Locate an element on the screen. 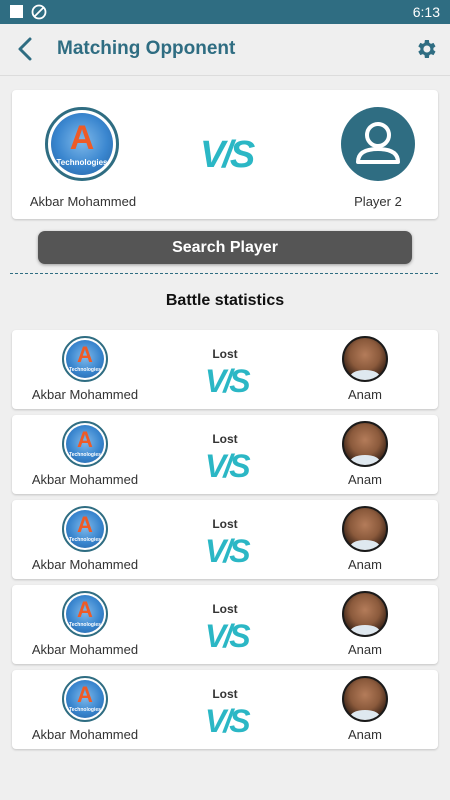  do-not-disturb-icon is located at coordinates (39, 12).